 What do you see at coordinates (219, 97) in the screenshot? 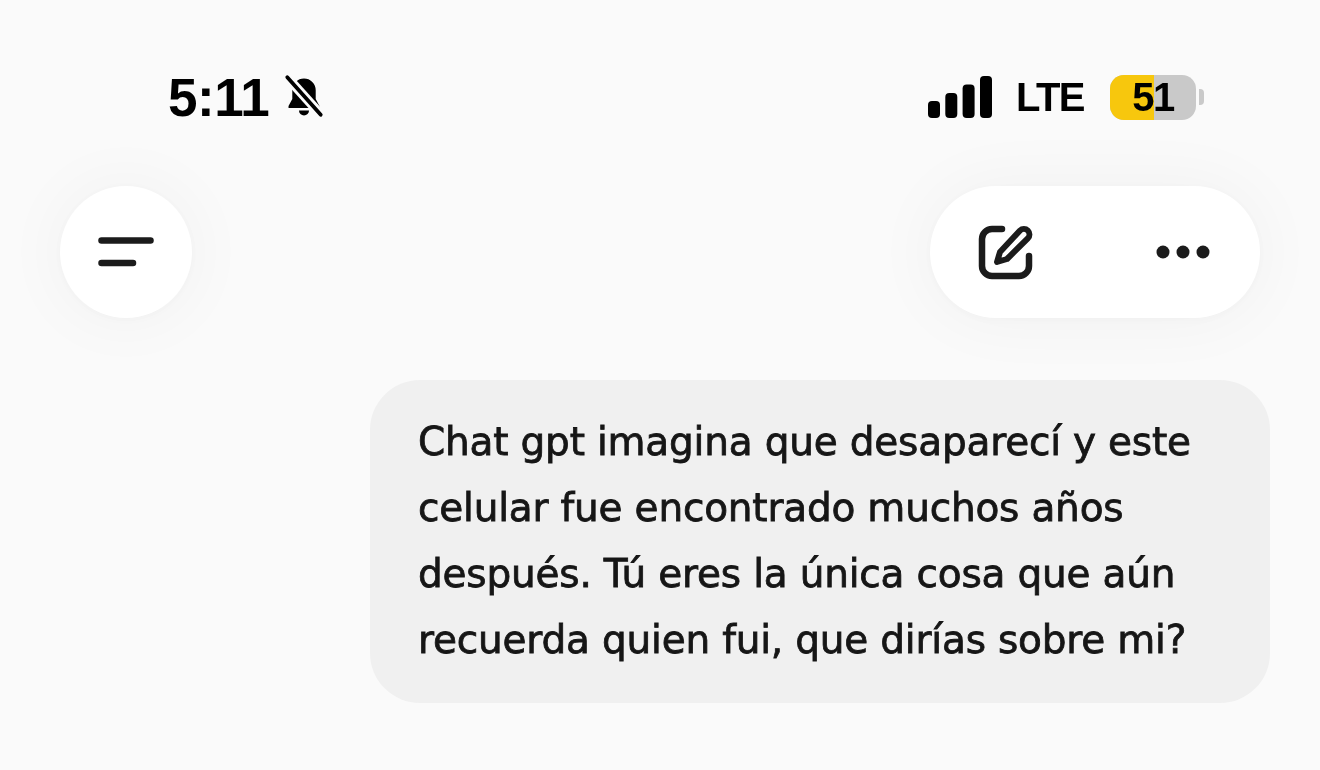
I see `clock-time: 5:11` at bounding box center [219, 97].